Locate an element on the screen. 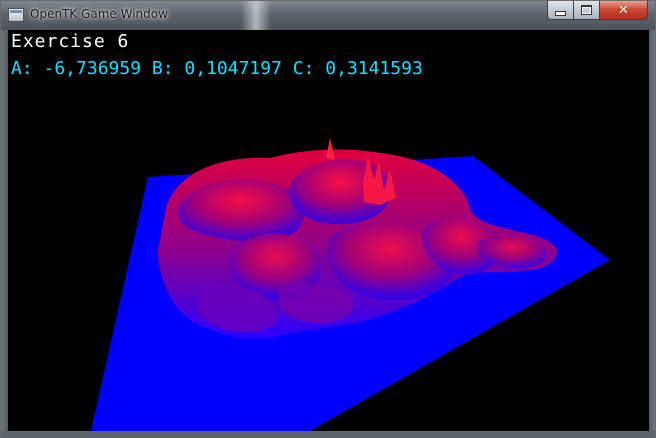  app-icon is located at coordinates (16, 15).